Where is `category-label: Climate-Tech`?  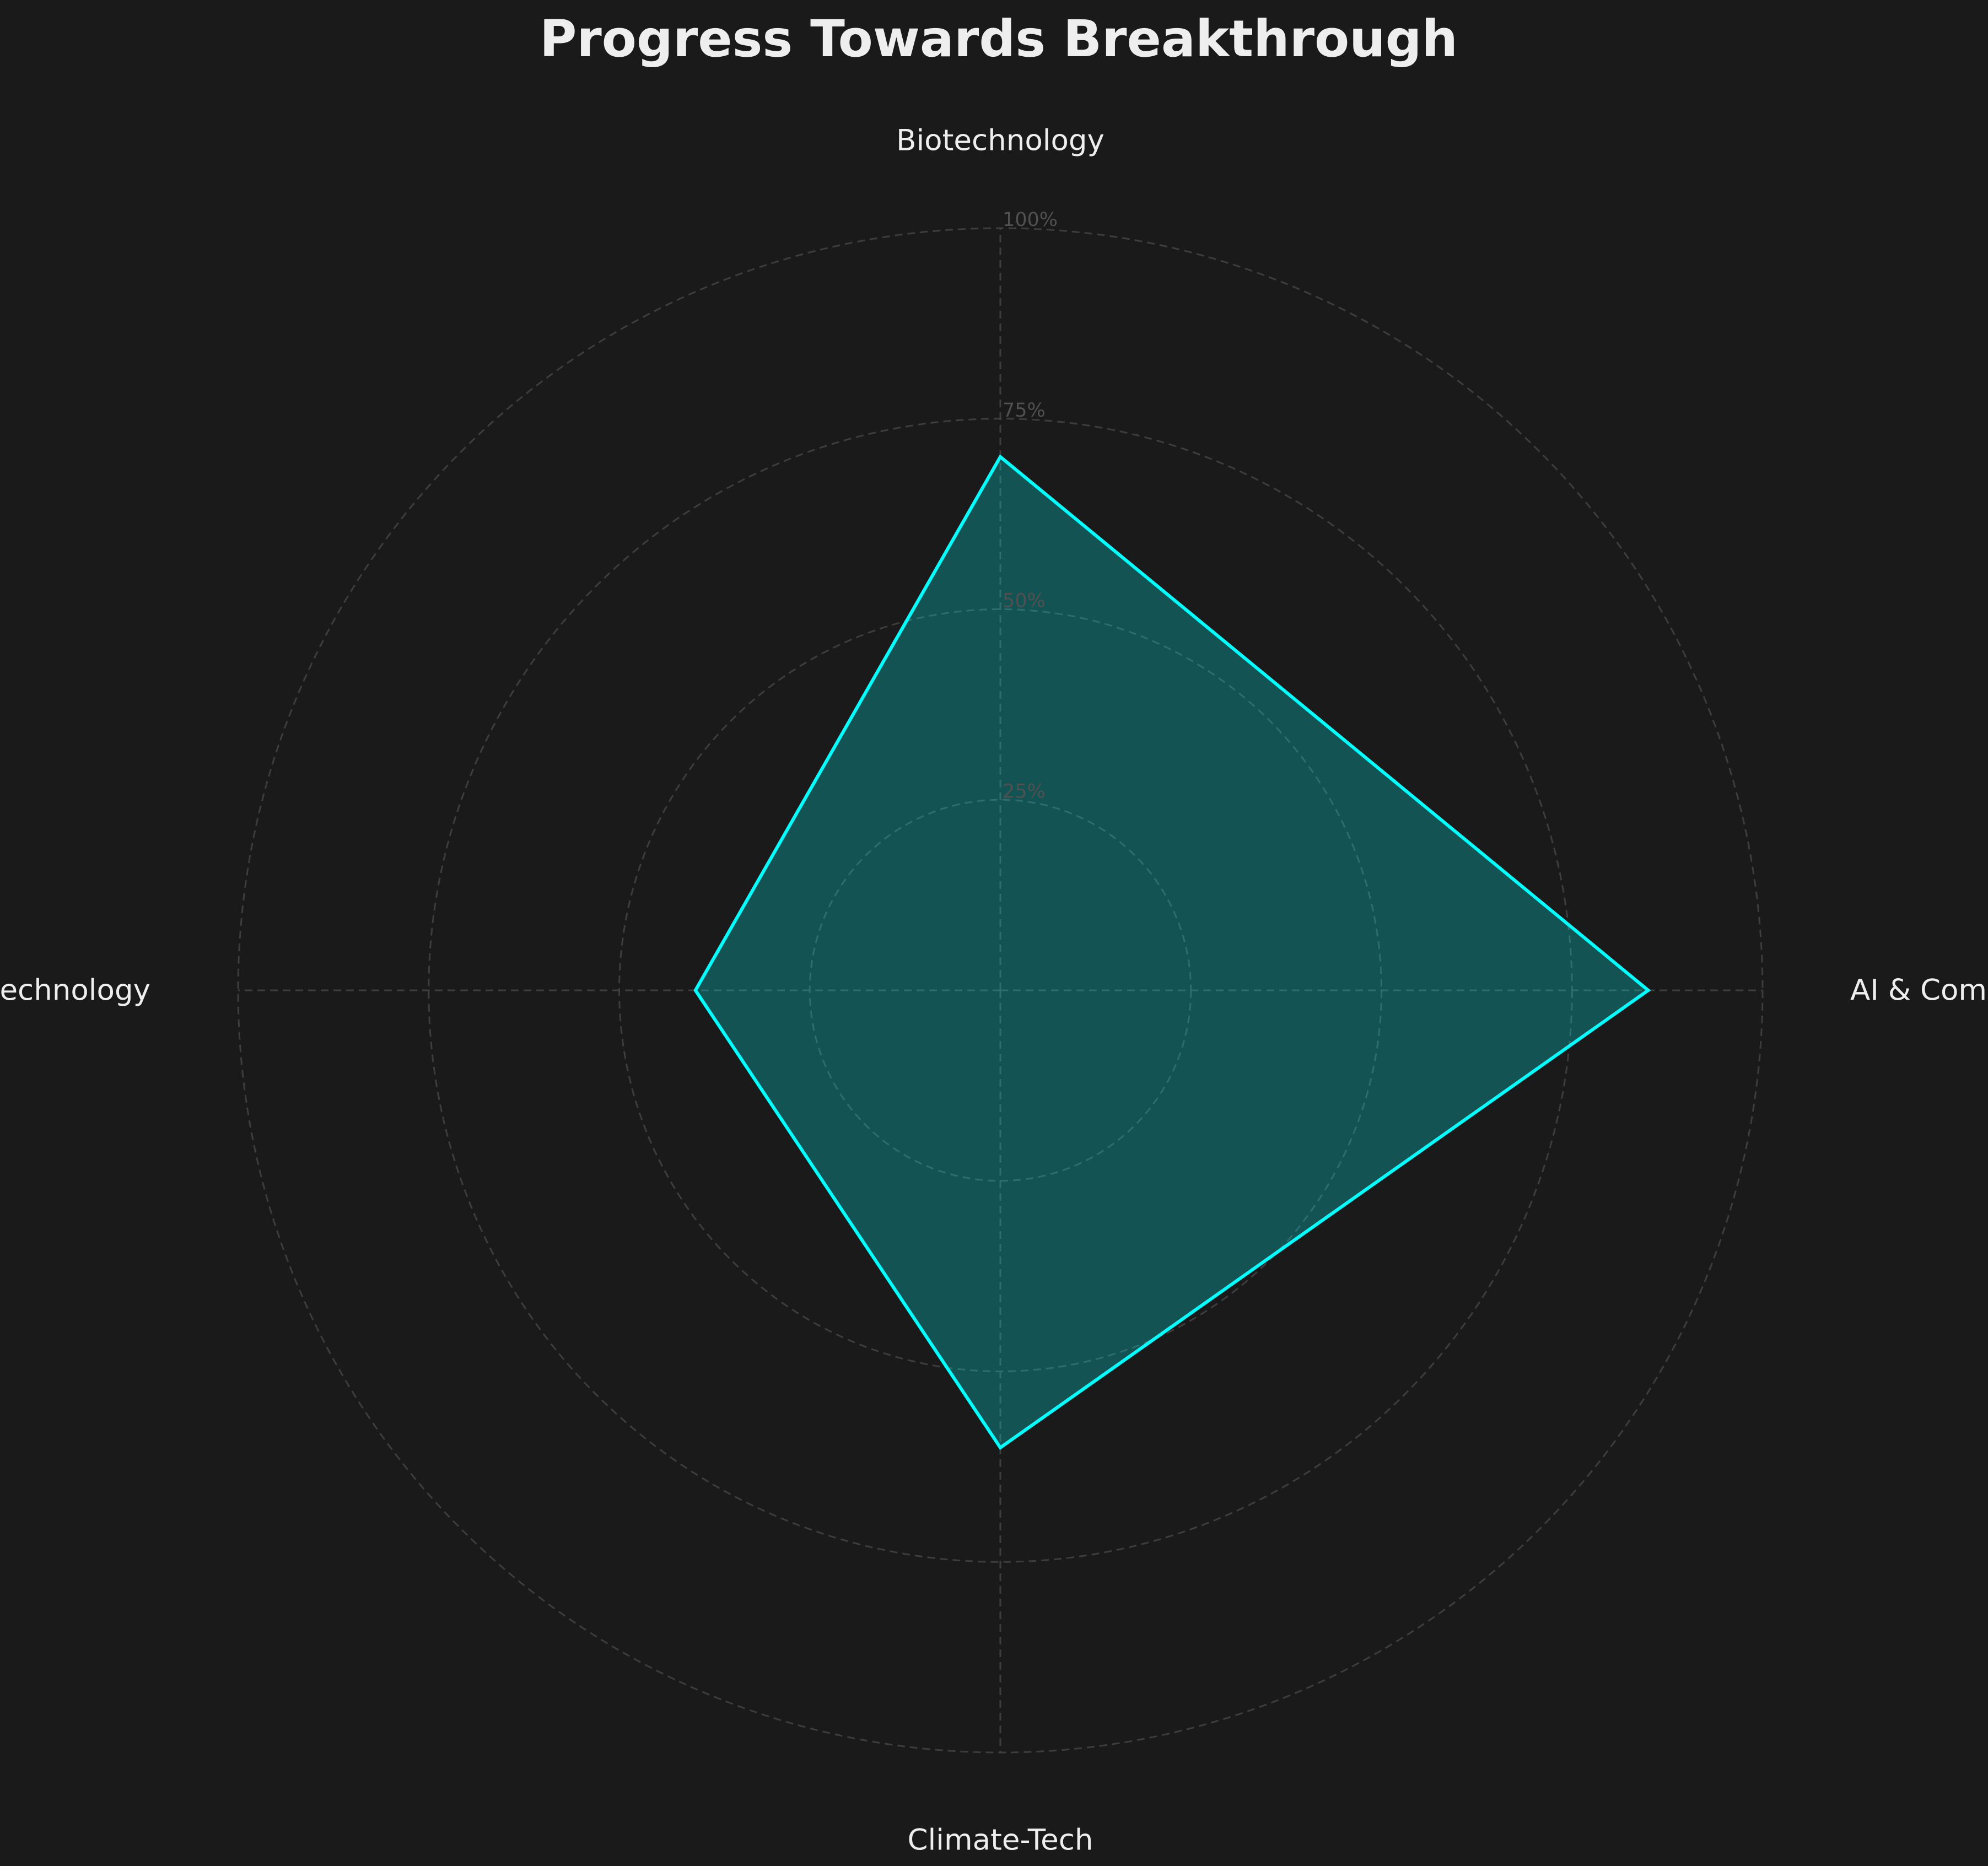 category-label: Climate-Tech is located at coordinates (1001, 1840).